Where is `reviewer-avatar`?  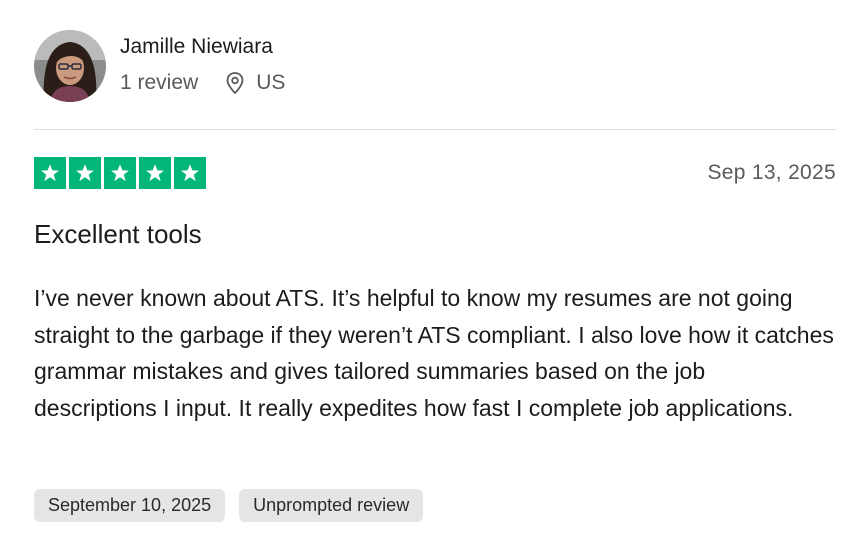
reviewer-avatar is located at coordinates (70, 66).